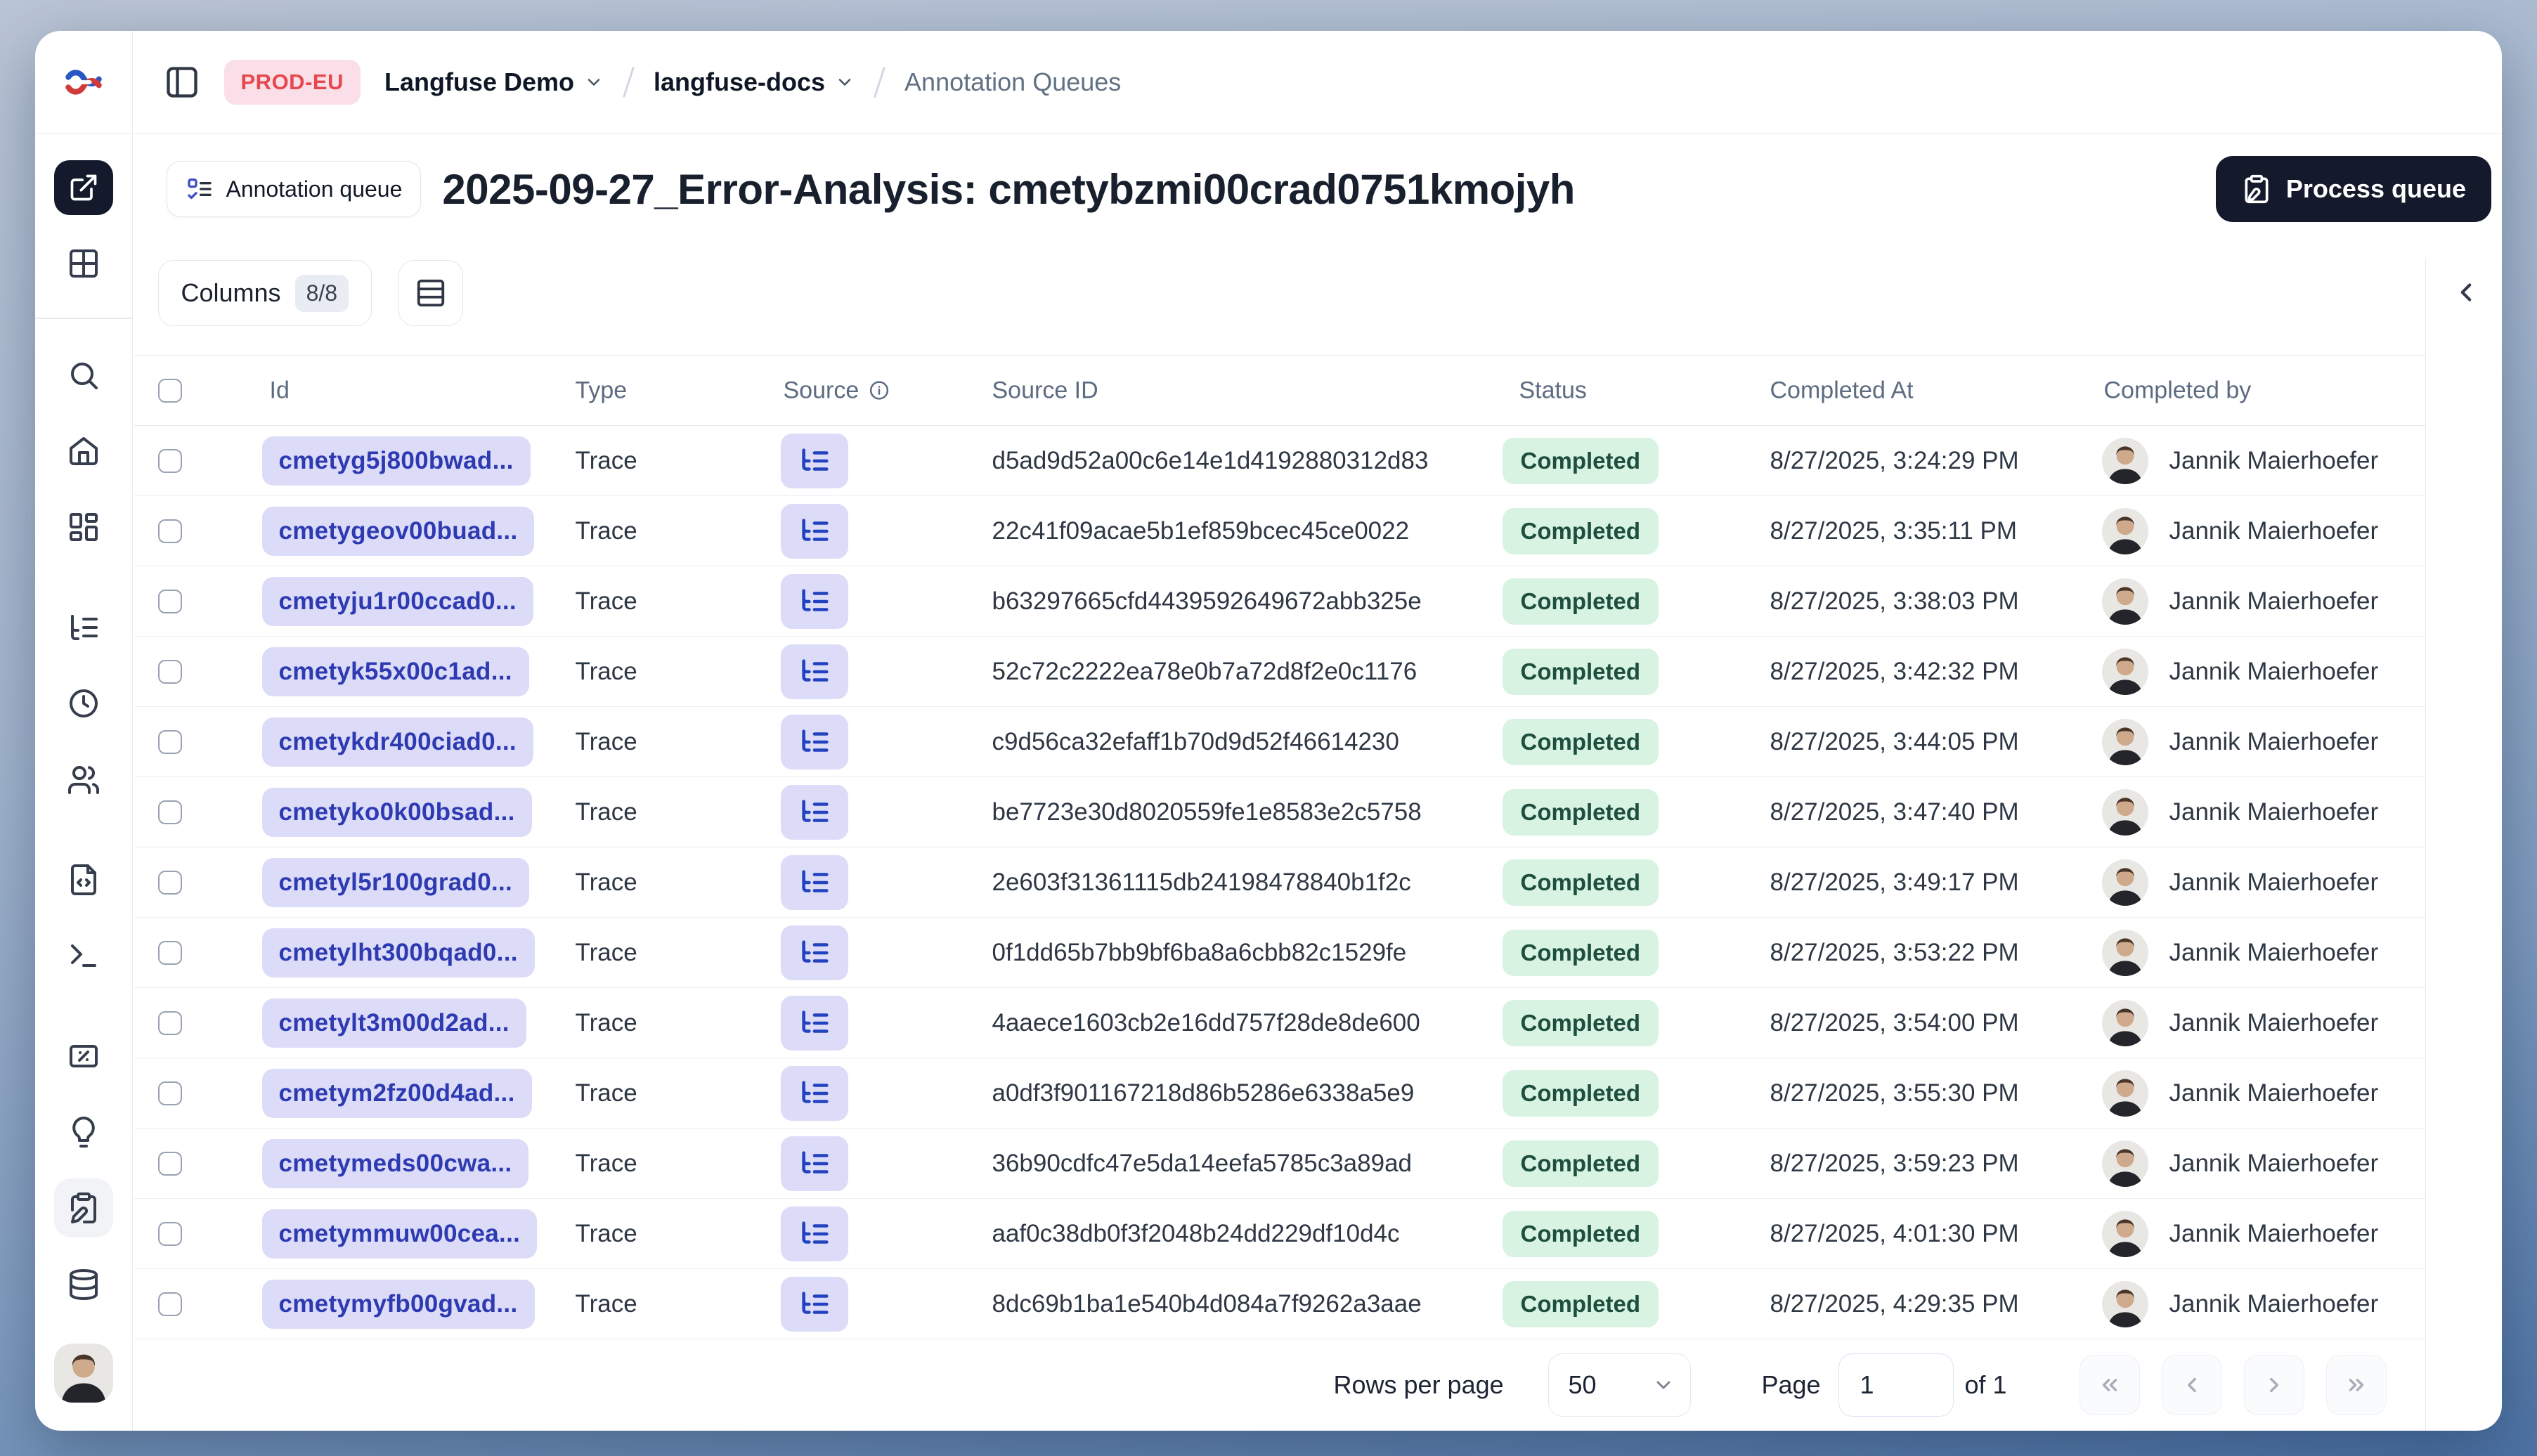  Describe the element at coordinates (2192, 1385) in the screenshot. I see `previous-page-button` at that location.